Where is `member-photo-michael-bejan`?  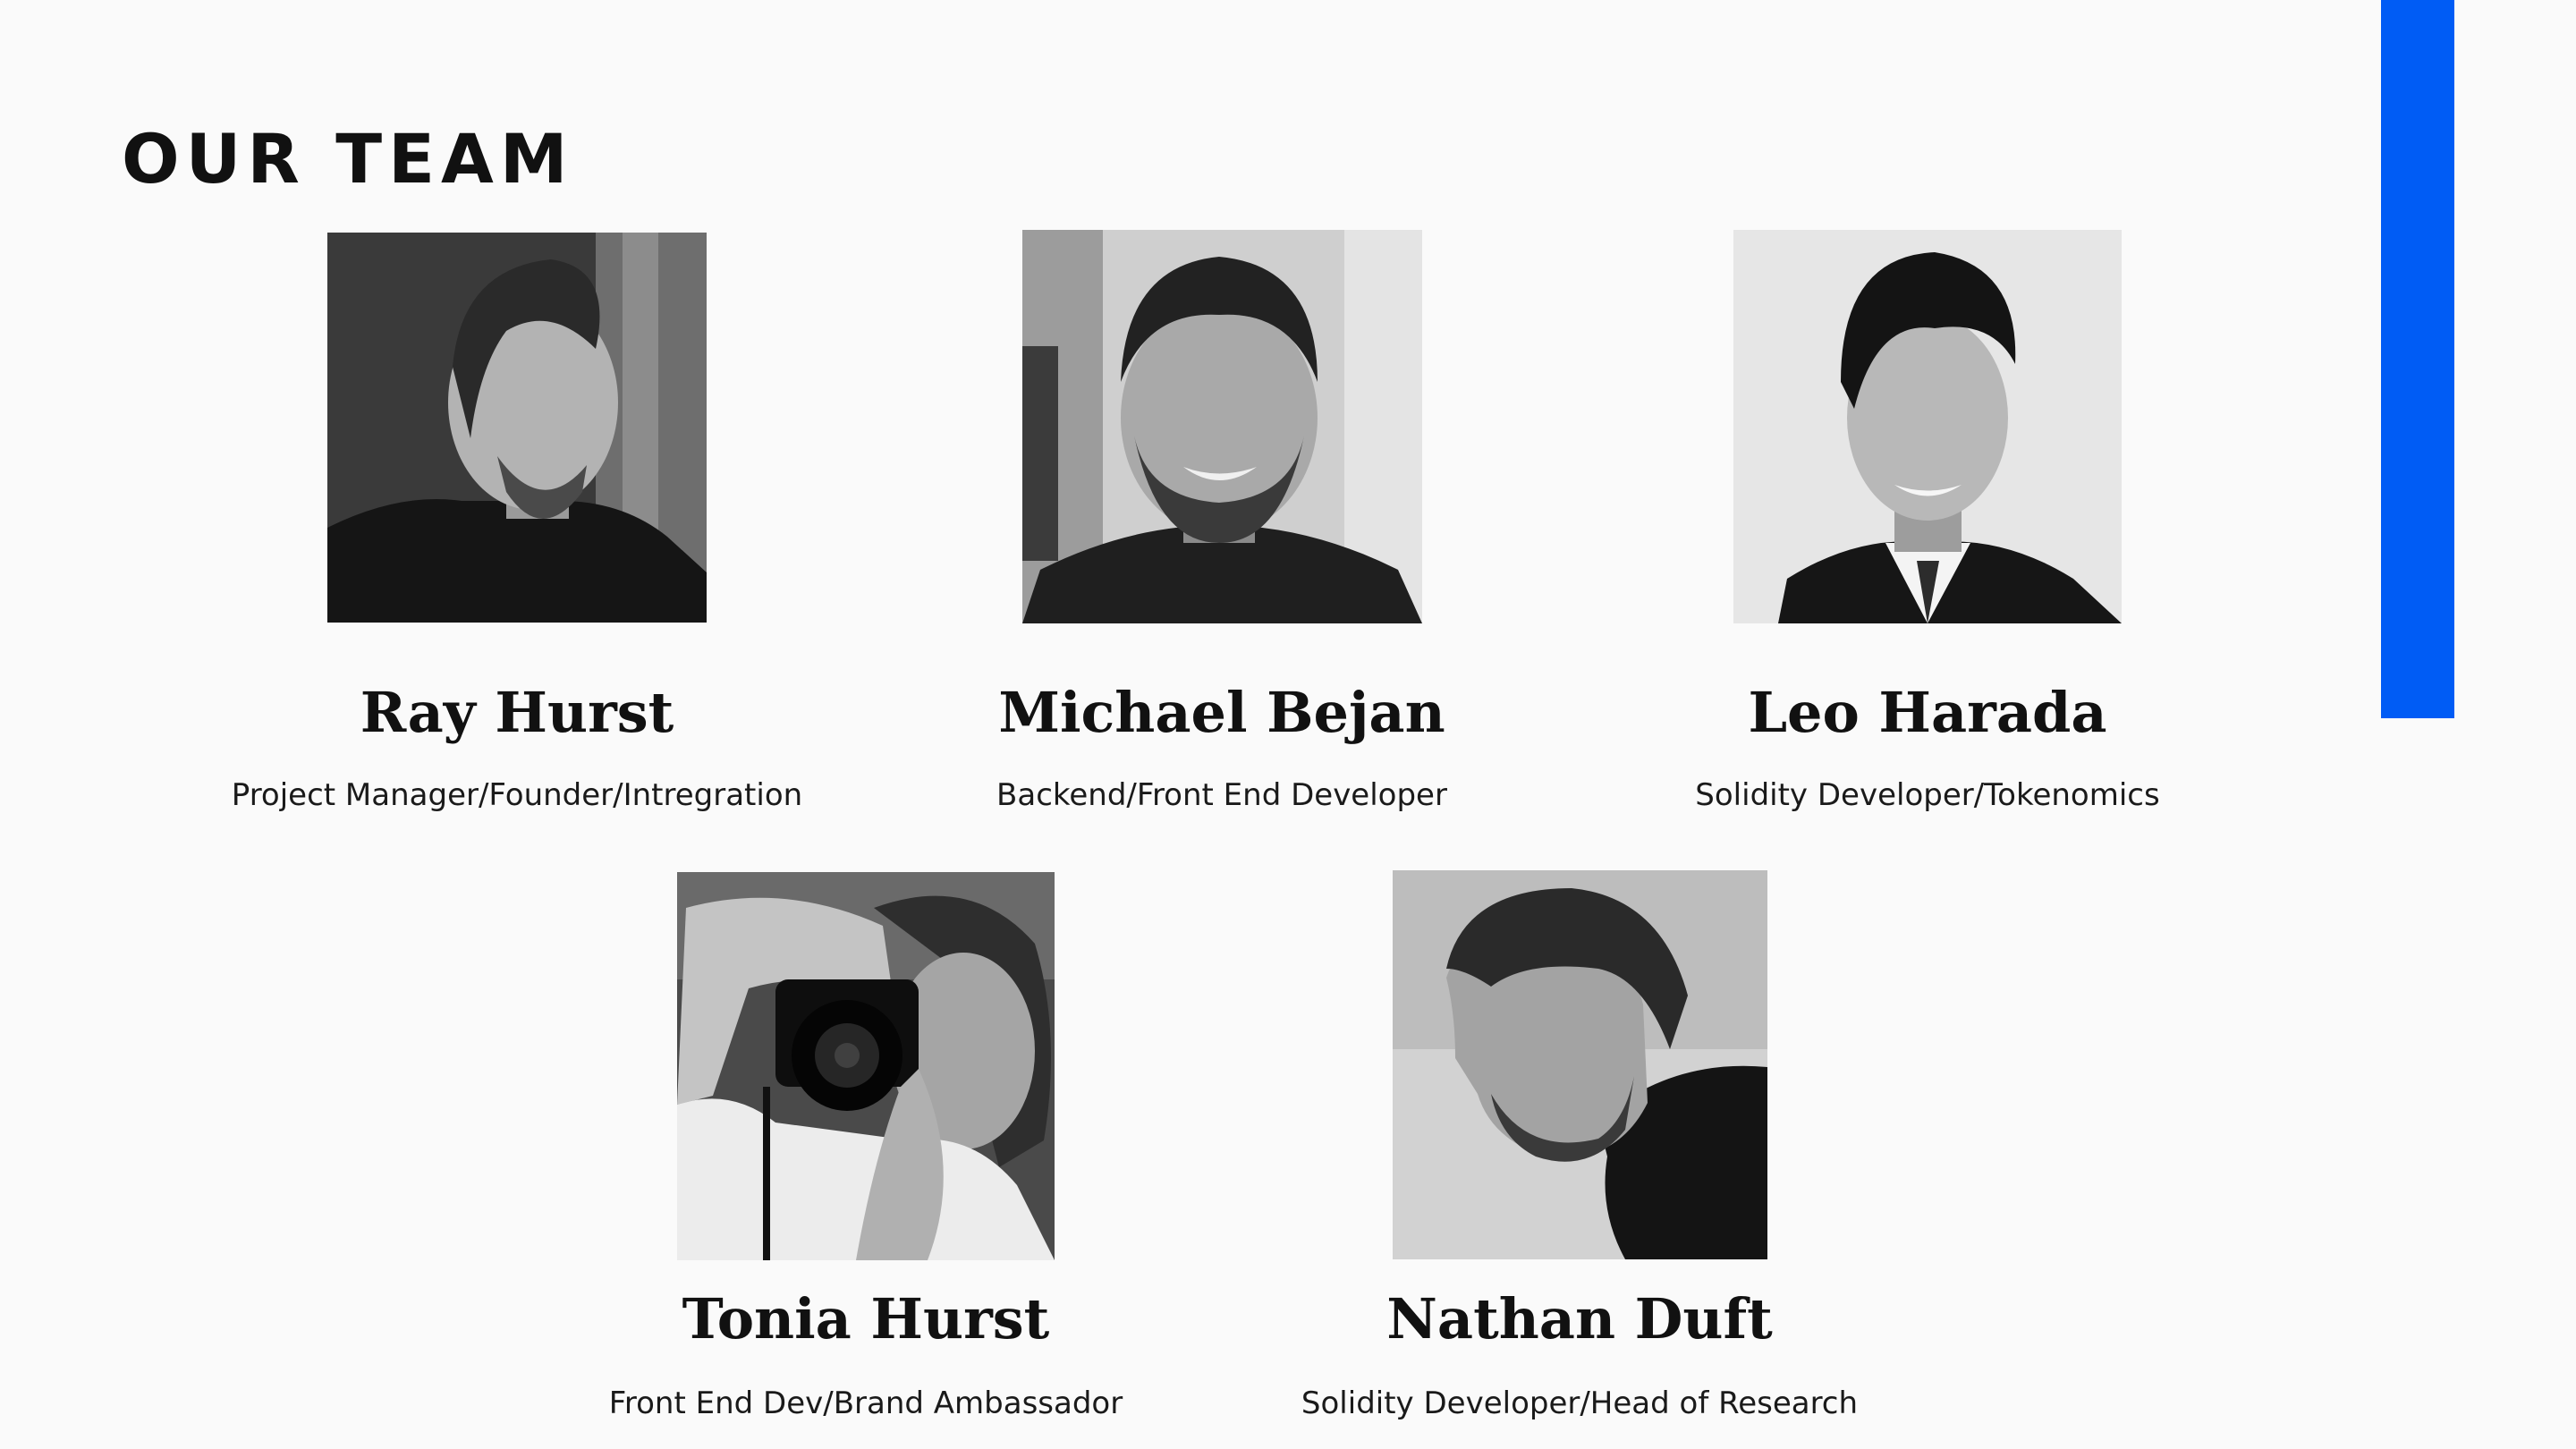 member-photo-michael-bejan is located at coordinates (1222, 426).